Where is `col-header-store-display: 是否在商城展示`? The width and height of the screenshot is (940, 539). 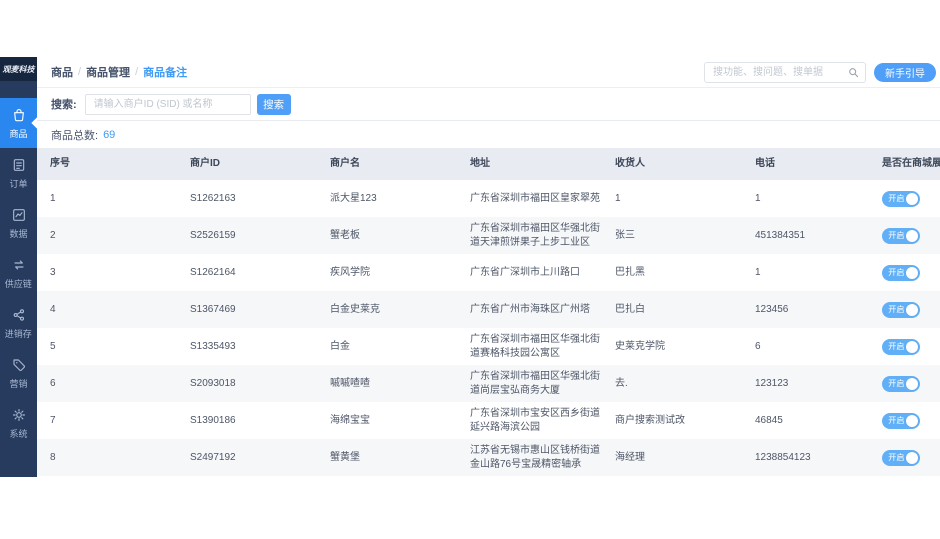
col-header-store-display: 是否在商城展示 is located at coordinates (911, 164).